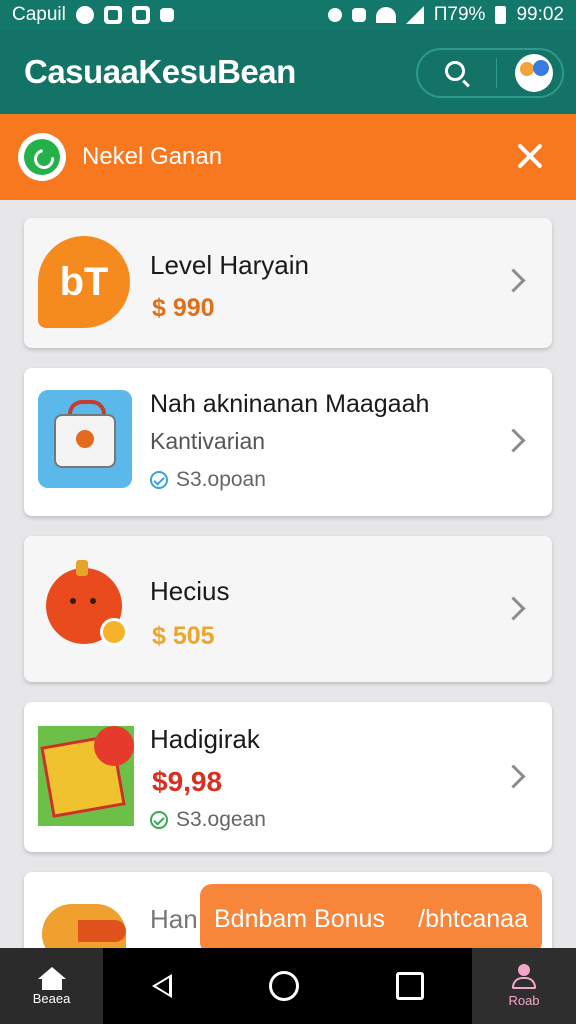 Image resolution: width=576 pixels, height=1024 pixels. Describe the element at coordinates (112, 15) in the screenshot. I see `camera-icon` at that location.